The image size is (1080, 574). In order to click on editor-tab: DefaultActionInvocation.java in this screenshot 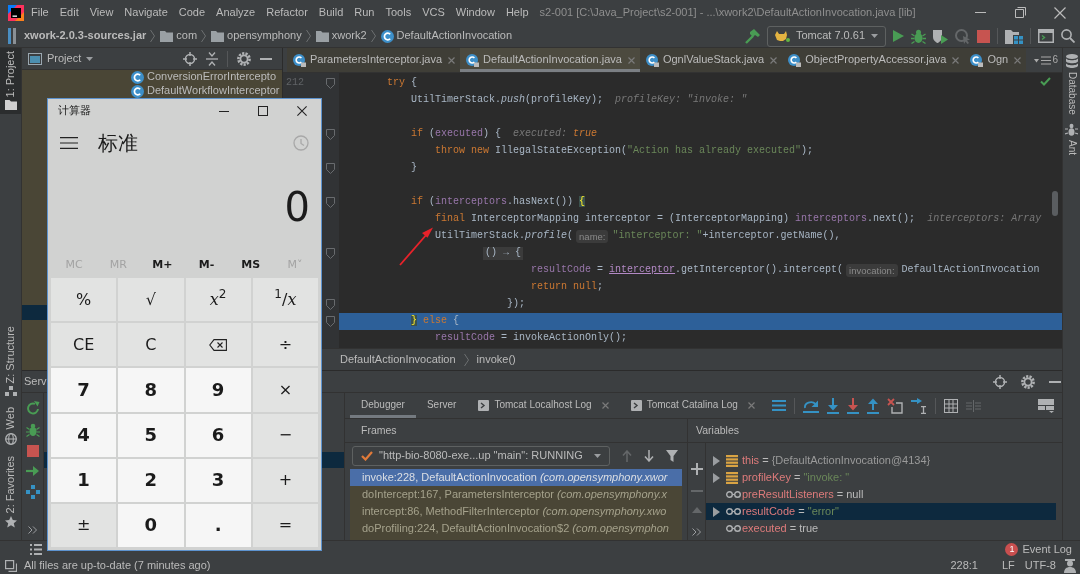, I will do `click(550, 60)`.